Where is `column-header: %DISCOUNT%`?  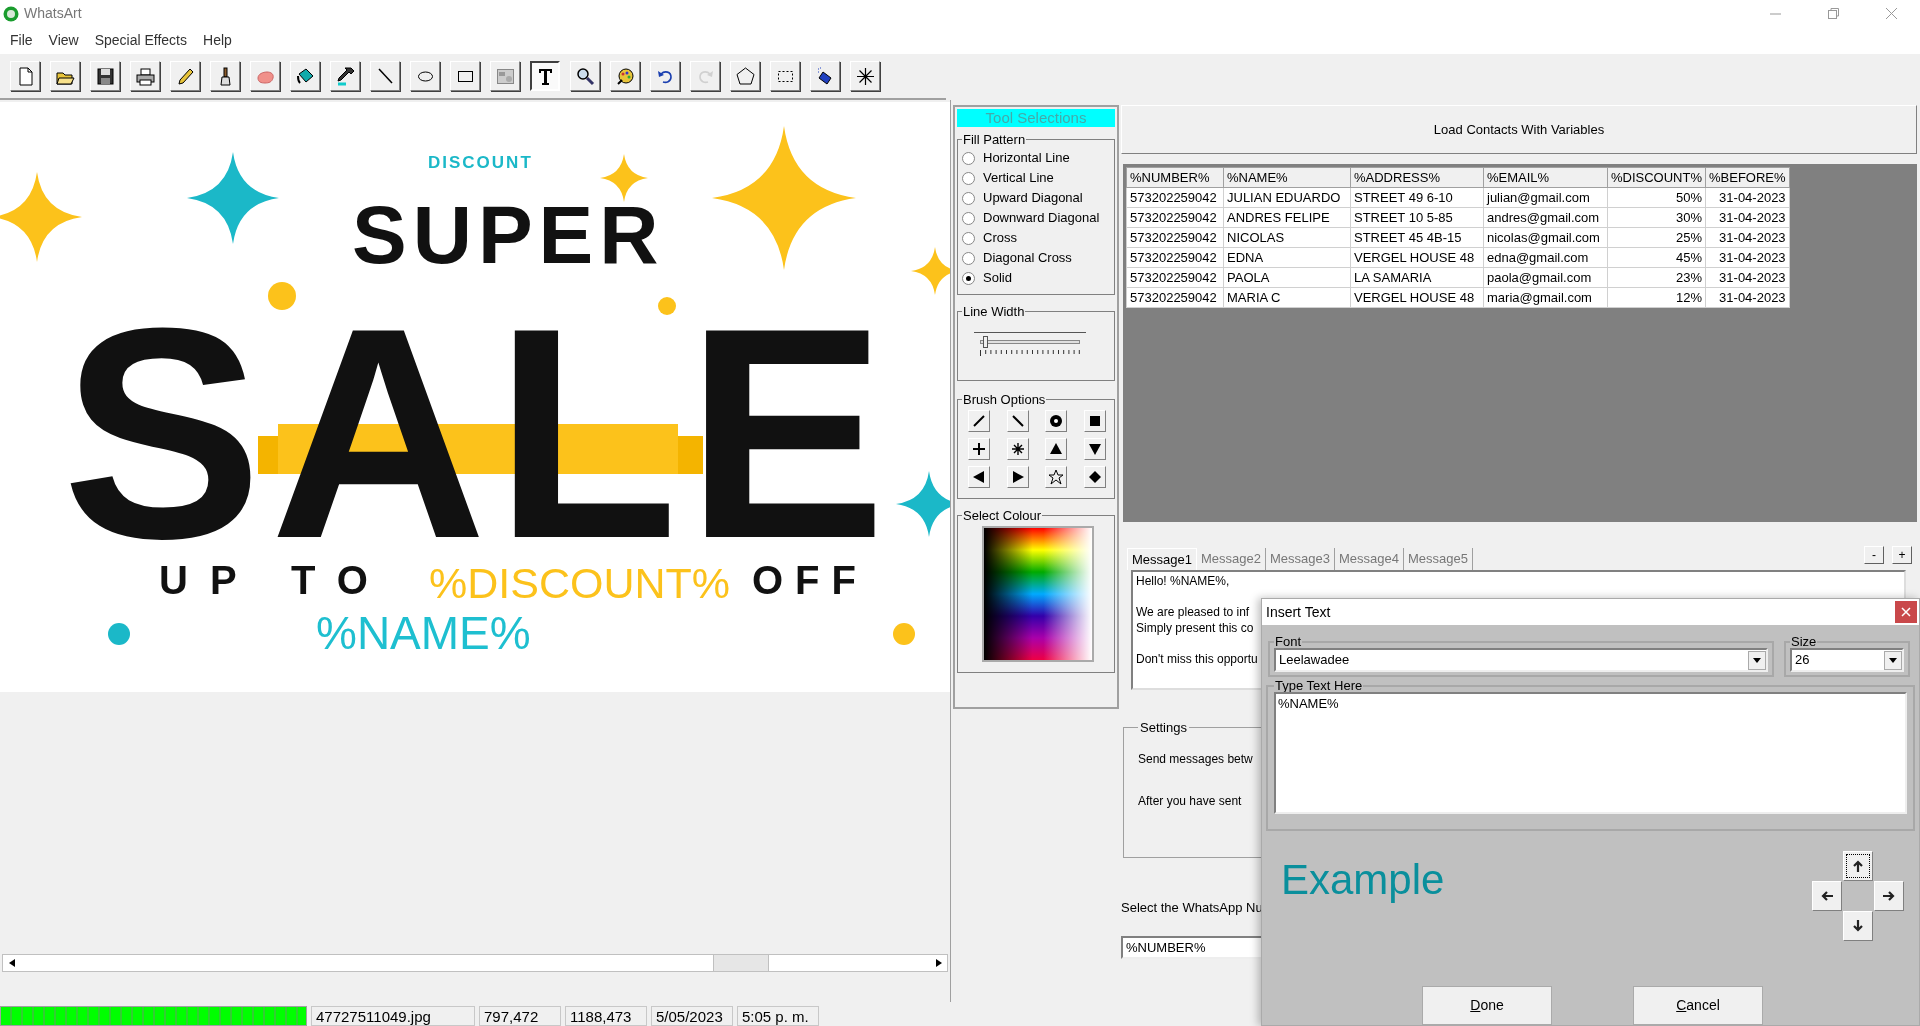 column-header: %DISCOUNT% is located at coordinates (1656, 177).